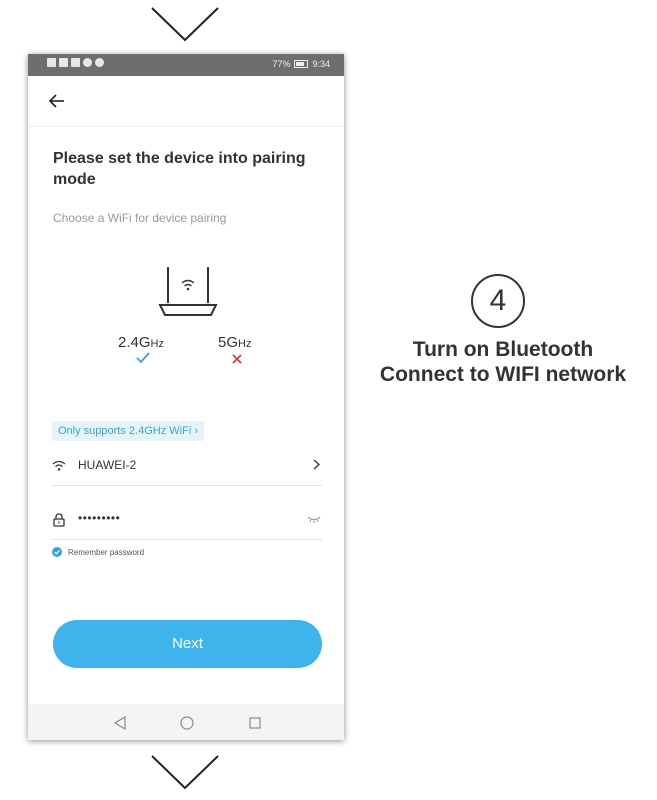  I want to click on router-icon, so click(188, 291).